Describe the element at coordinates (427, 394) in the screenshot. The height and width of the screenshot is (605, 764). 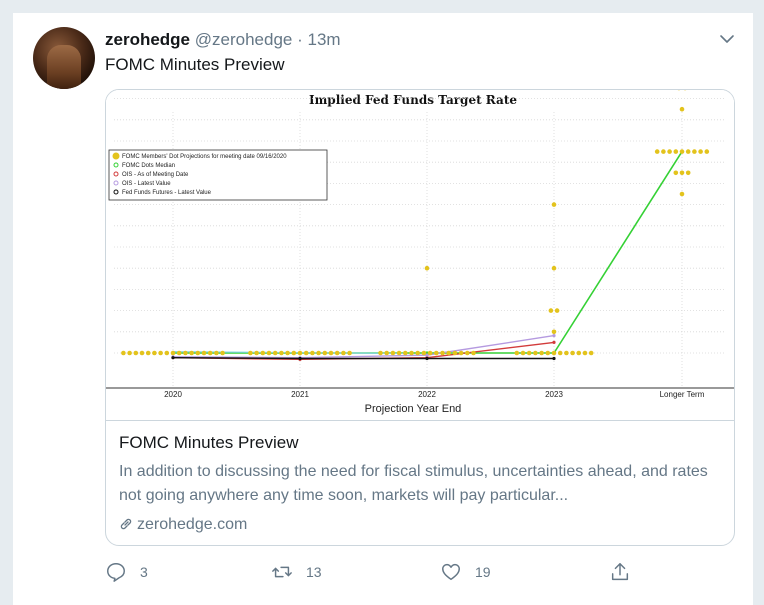
I see `x-tick-label: 2022` at that location.